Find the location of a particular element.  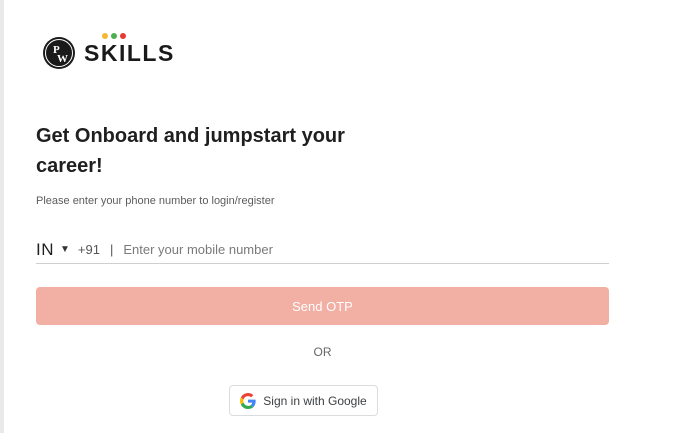

brand-dot-green is located at coordinates (114, 35).